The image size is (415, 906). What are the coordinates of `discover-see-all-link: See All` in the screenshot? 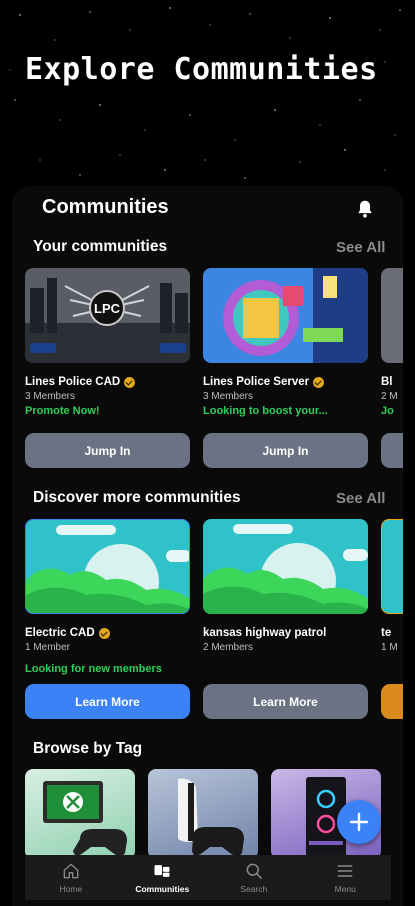 It's located at (360, 498).